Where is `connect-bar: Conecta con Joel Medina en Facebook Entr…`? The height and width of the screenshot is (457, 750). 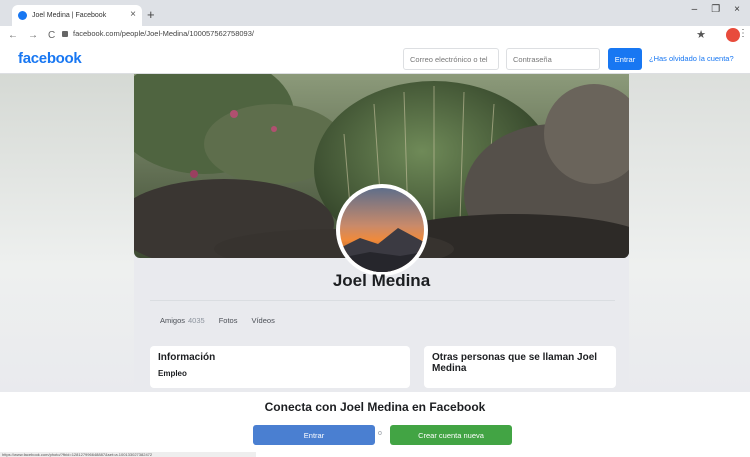 connect-bar: Conecta con Joel Medina en Facebook Entr… is located at coordinates (375, 424).